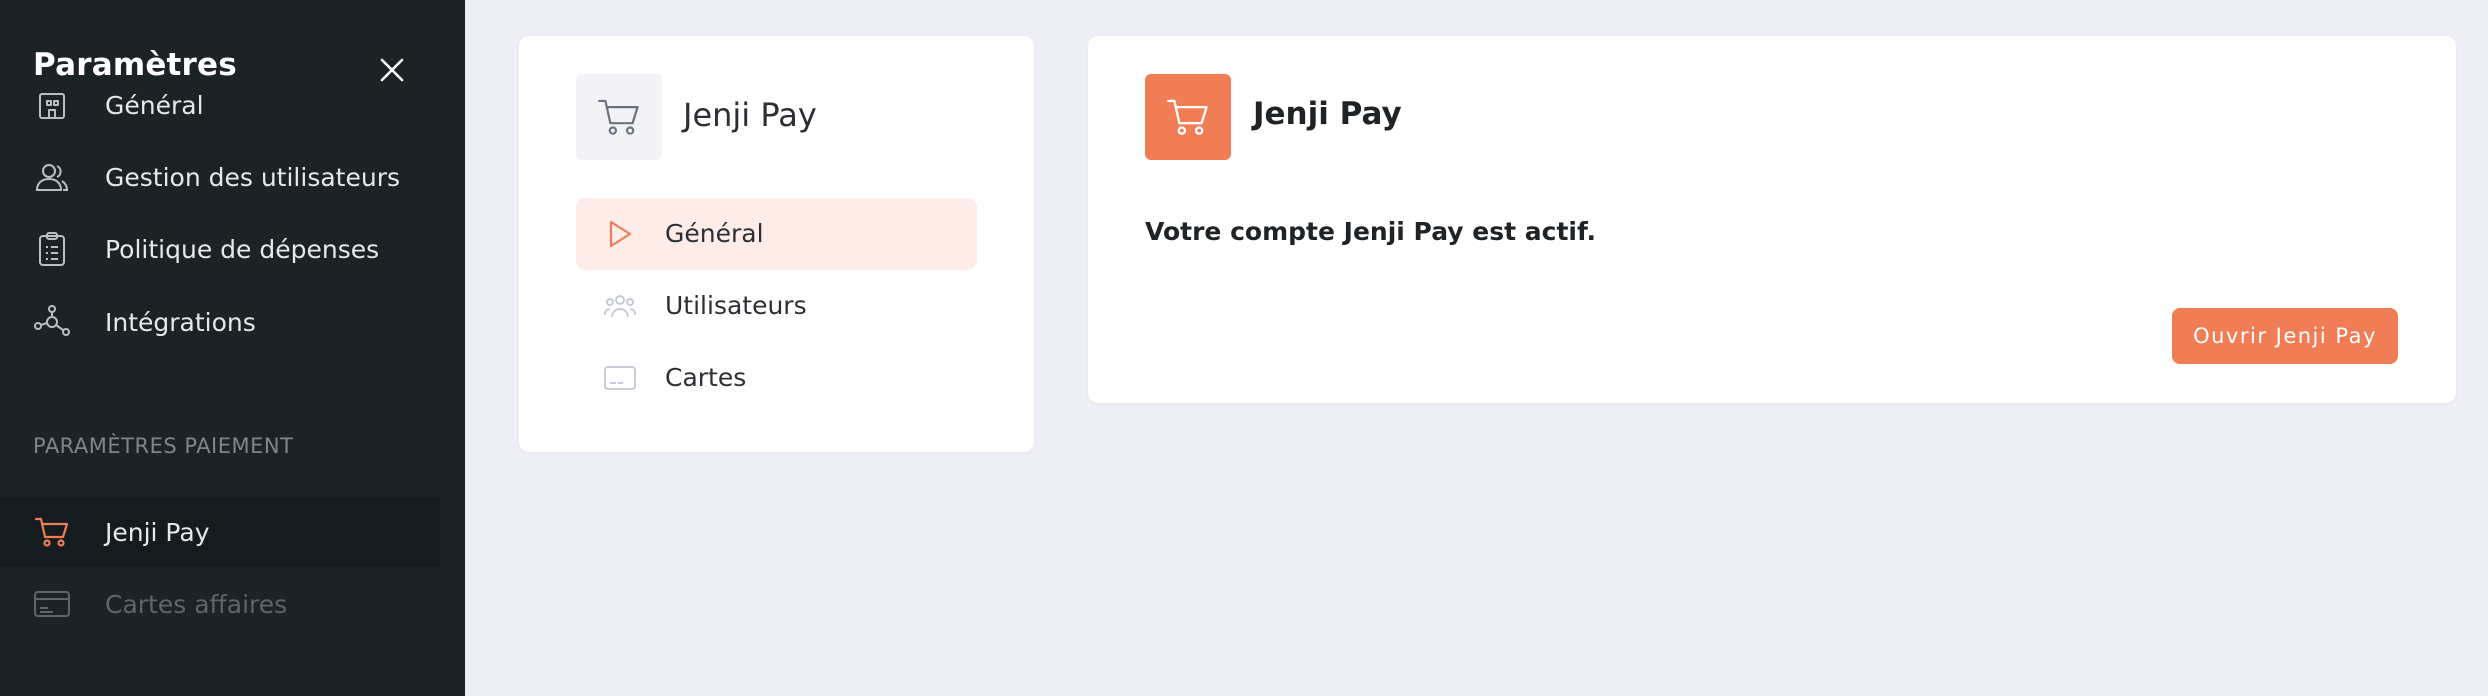  I want to click on close-icon, so click(392, 70).